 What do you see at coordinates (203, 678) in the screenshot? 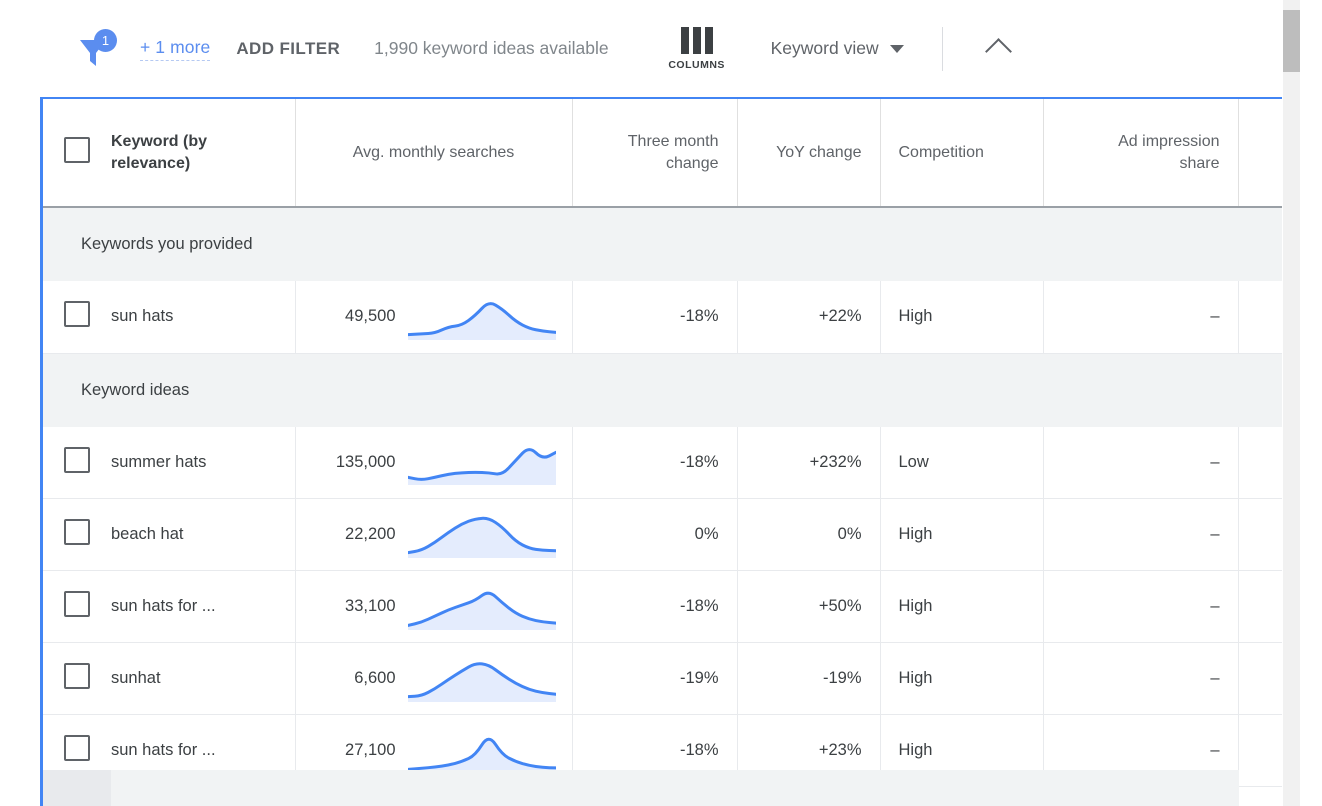
I see `cell-keyword: sunhat` at bounding box center [203, 678].